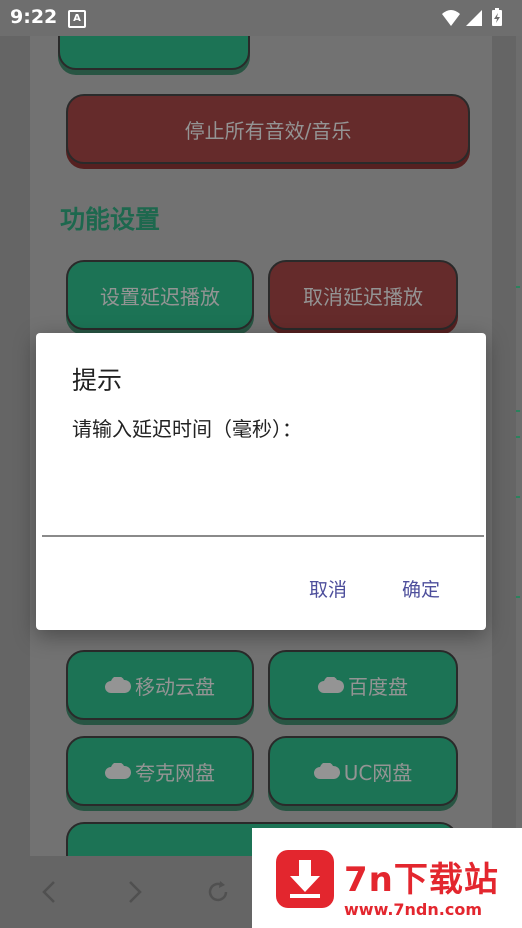 This screenshot has width=522, height=928. I want to click on delay-ms-input, so click(263, 515).